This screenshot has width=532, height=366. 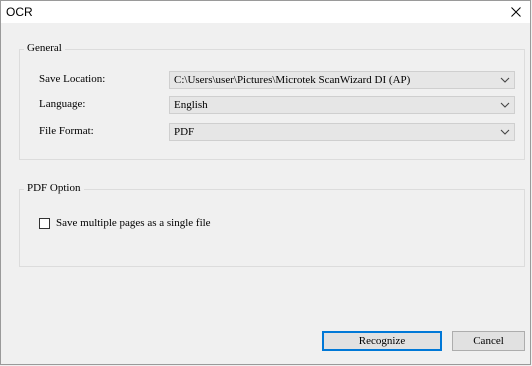 What do you see at coordinates (342, 132) in the screenshot?
I see `file-format-dropdown: PDF` at bounding box center [342, 132].